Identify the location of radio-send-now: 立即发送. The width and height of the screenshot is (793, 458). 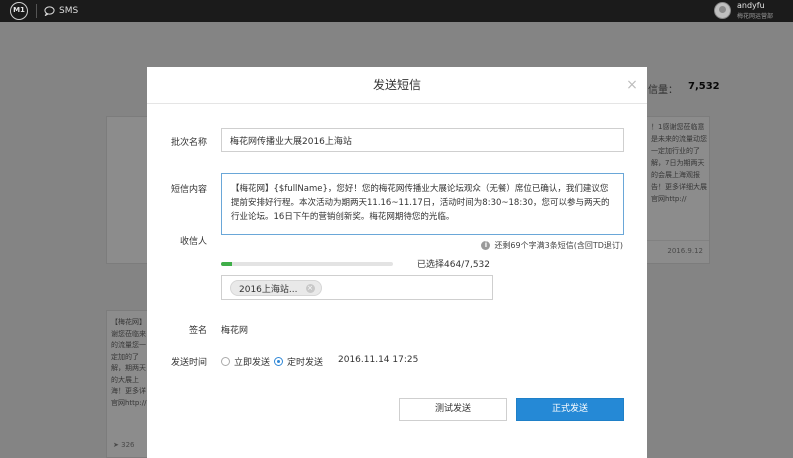
(245, 361).